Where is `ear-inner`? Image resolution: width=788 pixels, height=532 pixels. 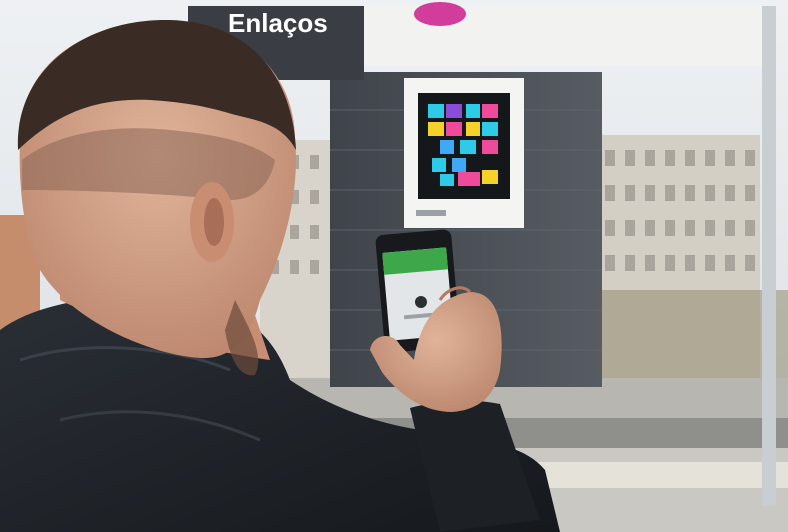 ear-inner is located at coordinates (214, 222).